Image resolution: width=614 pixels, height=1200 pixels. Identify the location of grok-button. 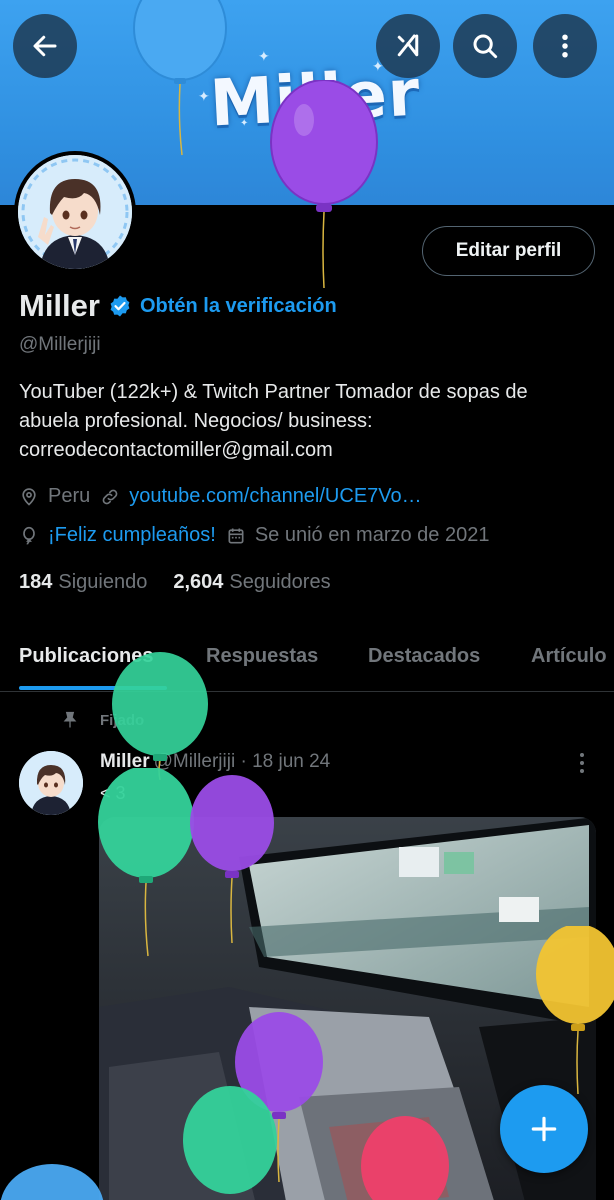
(408, 46).